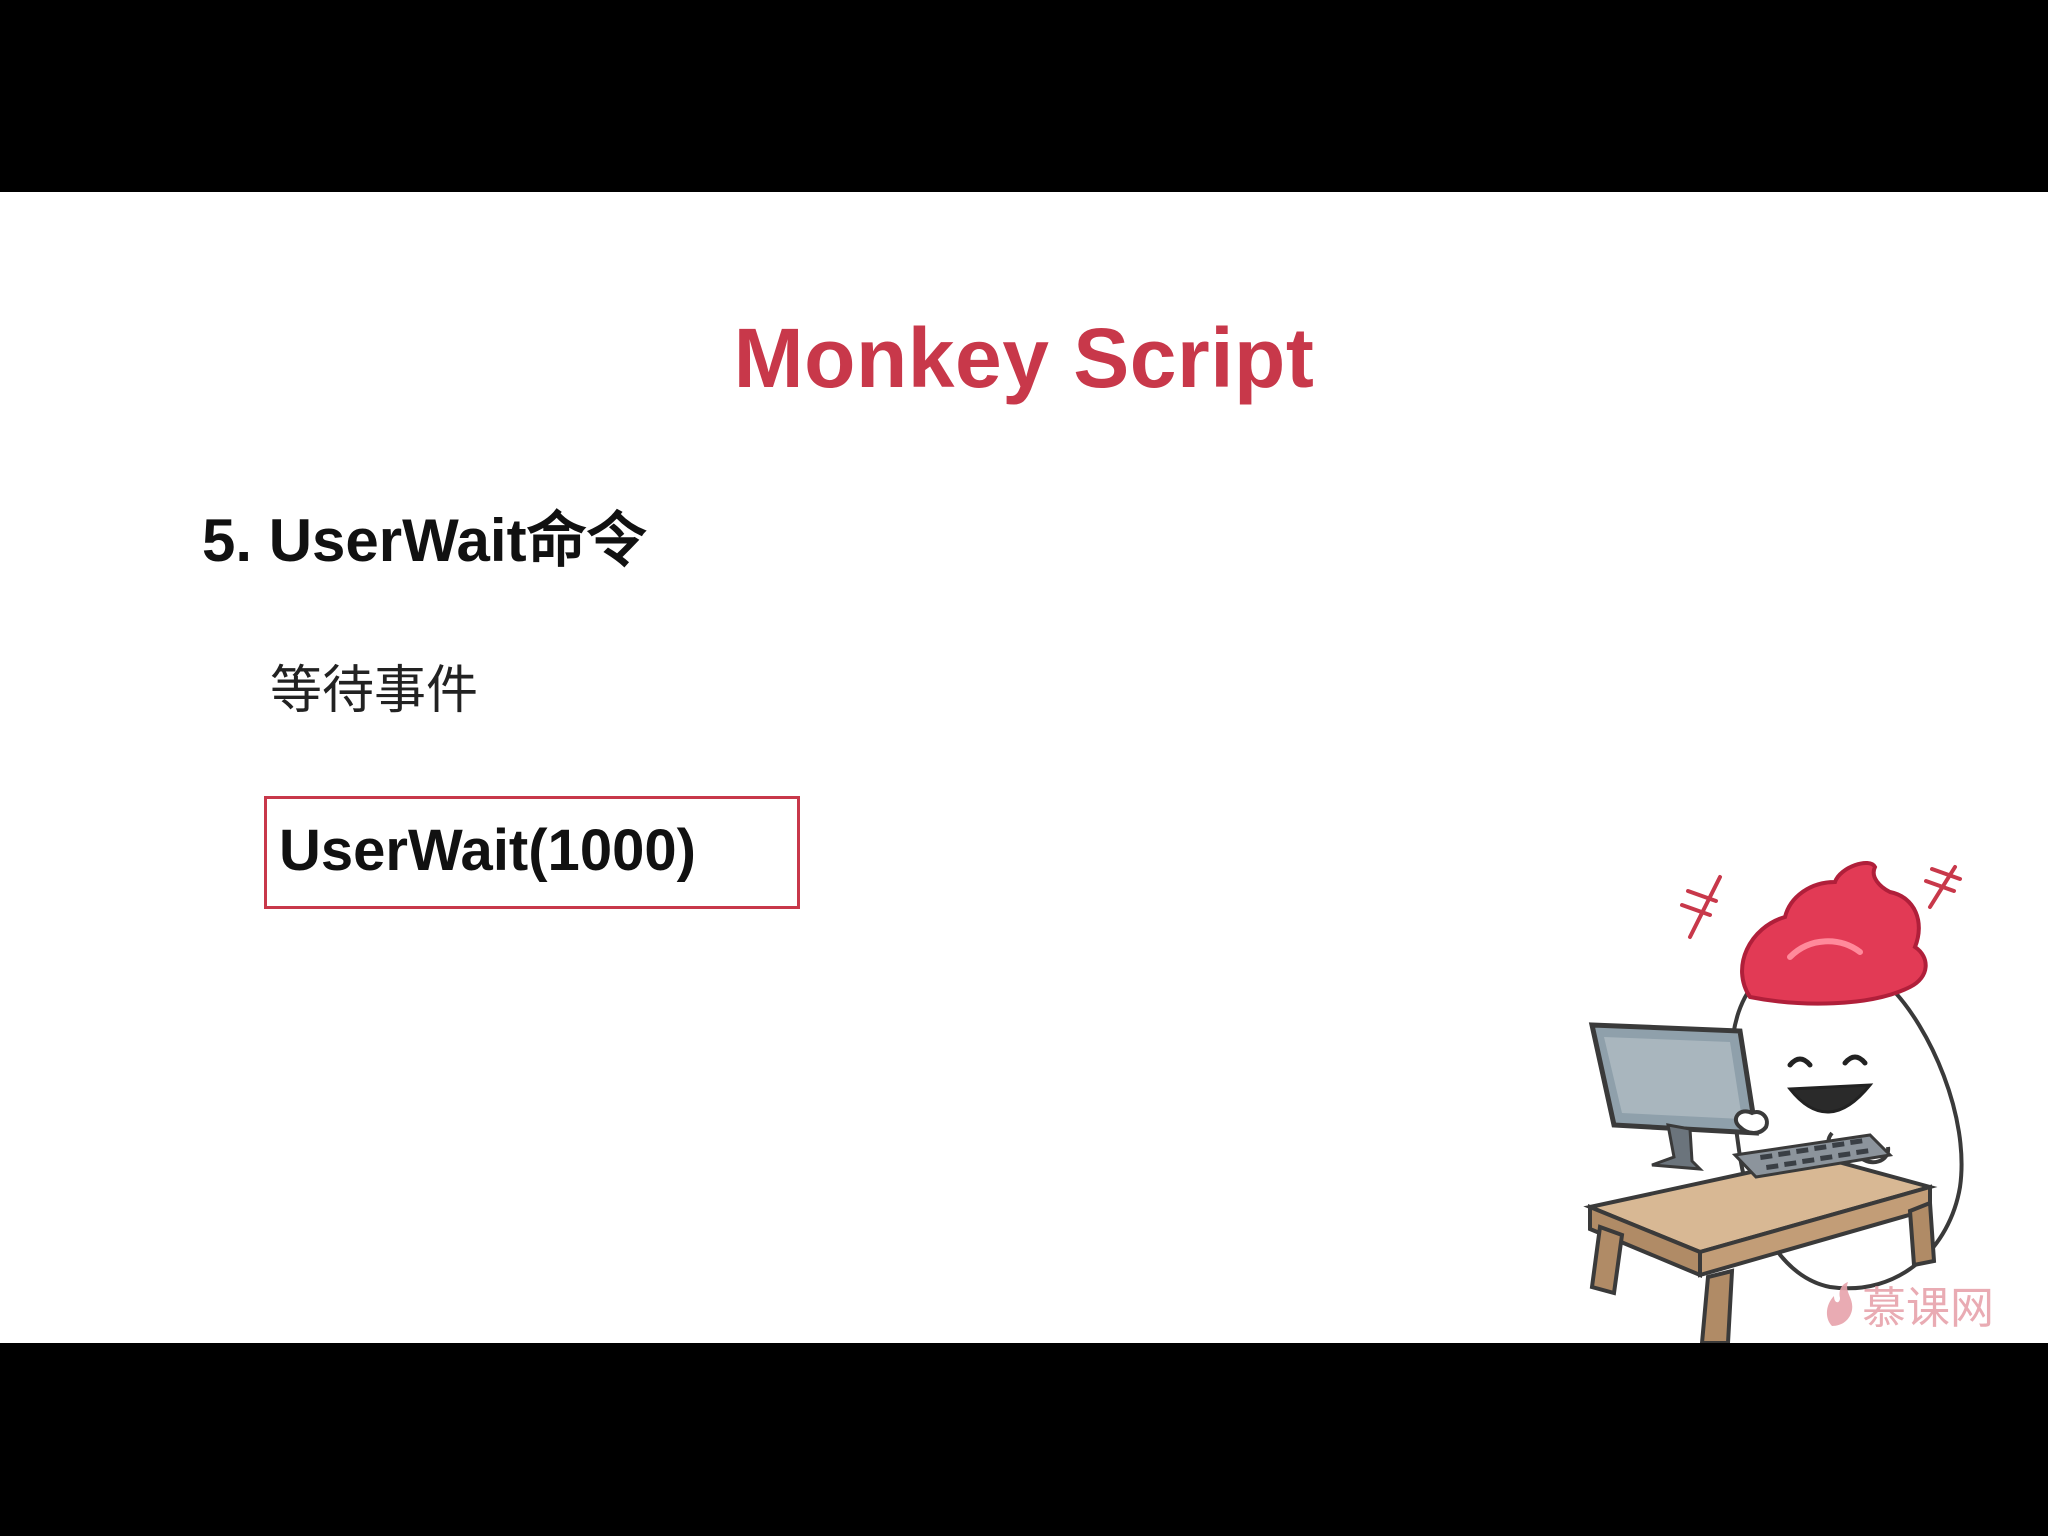  I want to click on sparkle-left-icon, so click(1701, 907).